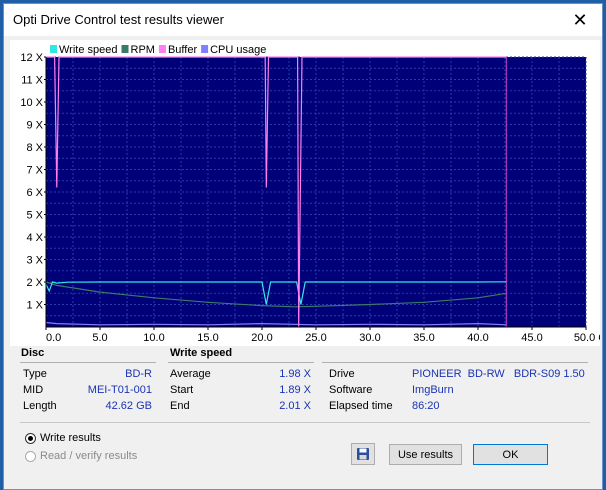 The image size is (606, 490). Describe the element at coordinates (70, 438) in the screenshot. I see `write-results-label: Write results` at that location.